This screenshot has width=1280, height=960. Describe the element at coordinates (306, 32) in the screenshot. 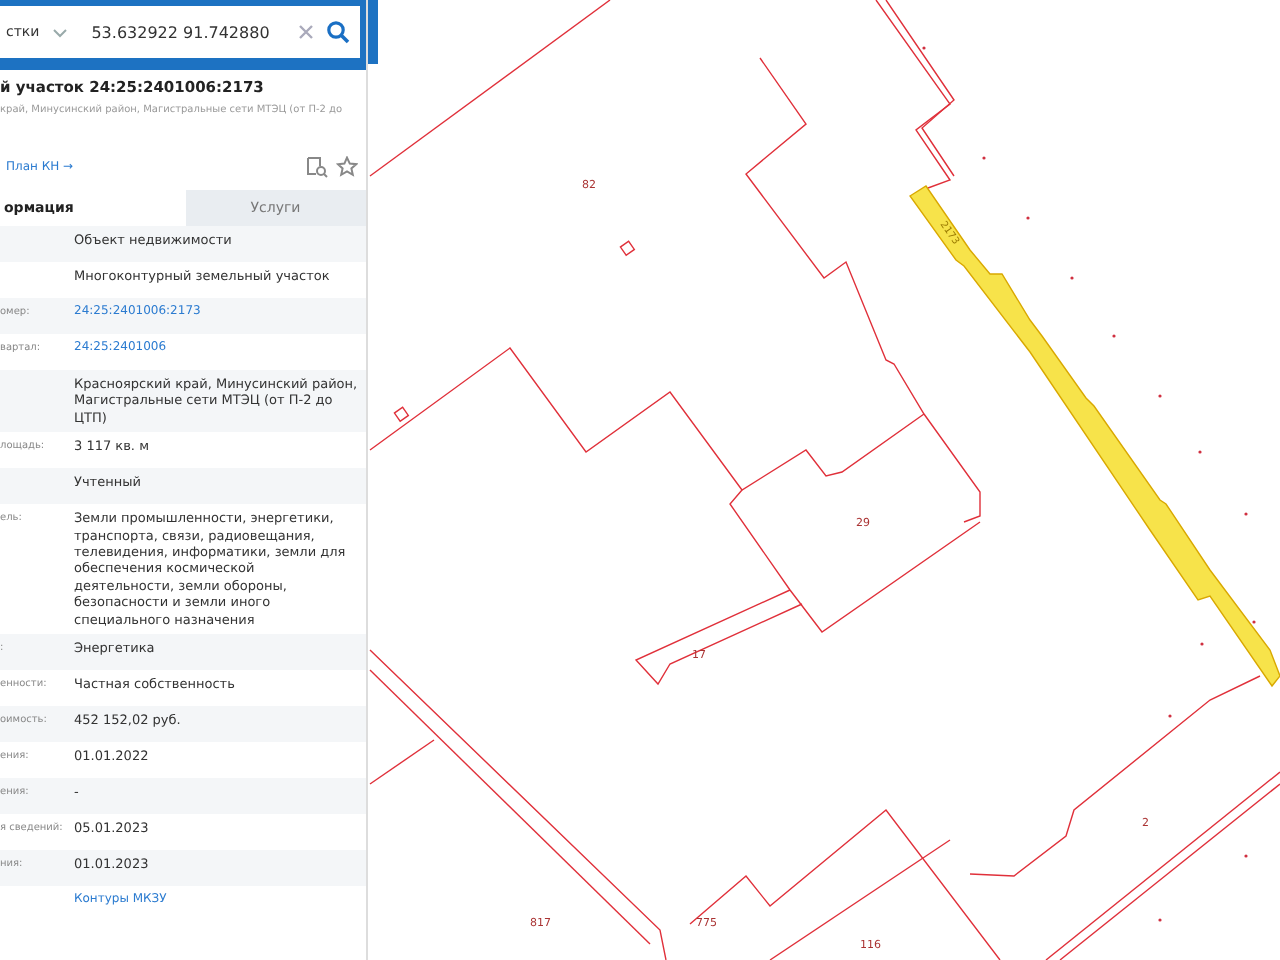

I see `clear-icon` at that location.